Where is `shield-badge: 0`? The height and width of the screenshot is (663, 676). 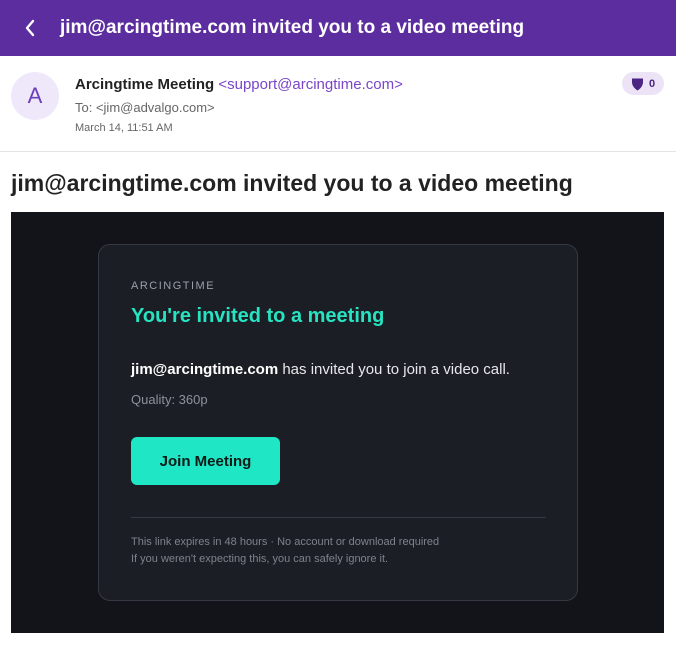 shield-badge: 0 is located at coordinates (643, 83).